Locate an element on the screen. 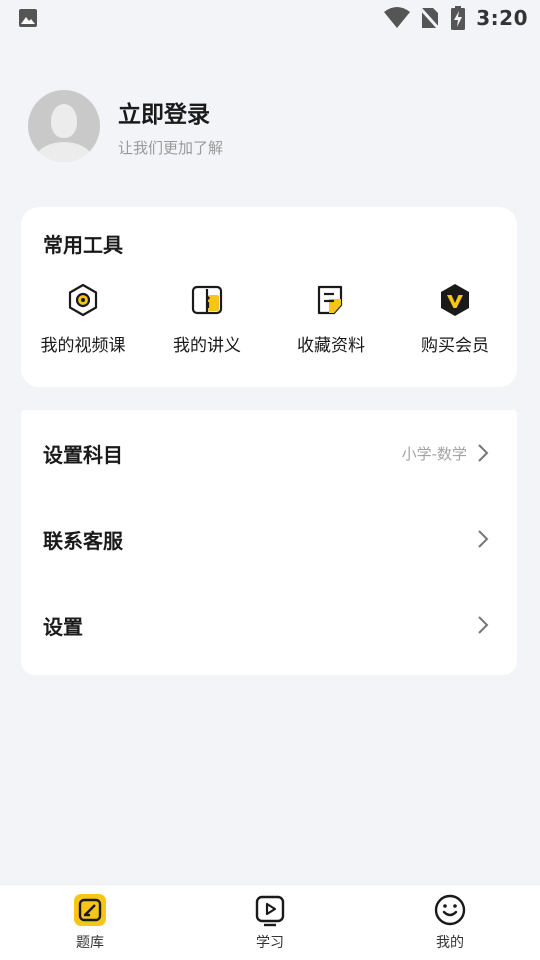 This screenshot has width=540, height=960. menu-label: 设置 is located at coordinates (63, 626).